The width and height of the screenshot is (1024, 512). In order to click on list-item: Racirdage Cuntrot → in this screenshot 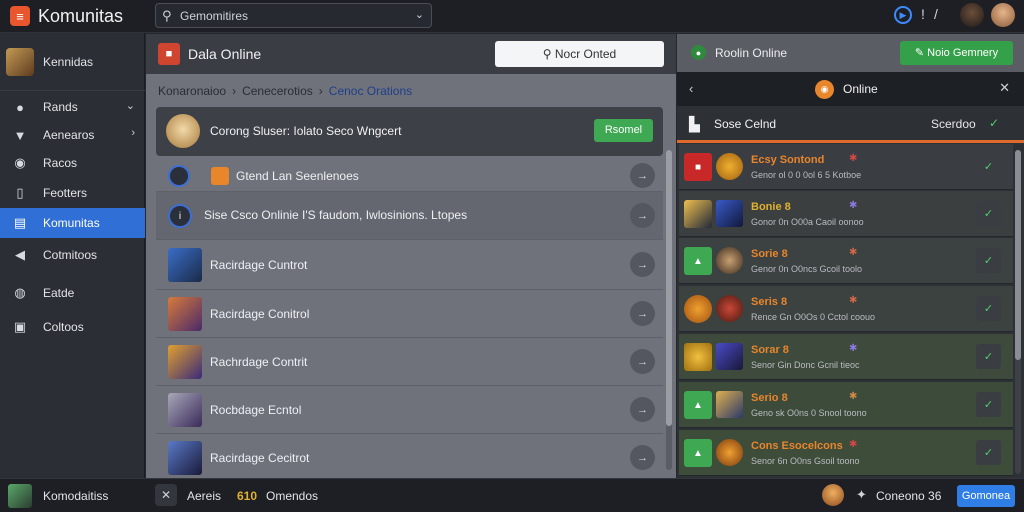, I will do `click(409, 265)`.